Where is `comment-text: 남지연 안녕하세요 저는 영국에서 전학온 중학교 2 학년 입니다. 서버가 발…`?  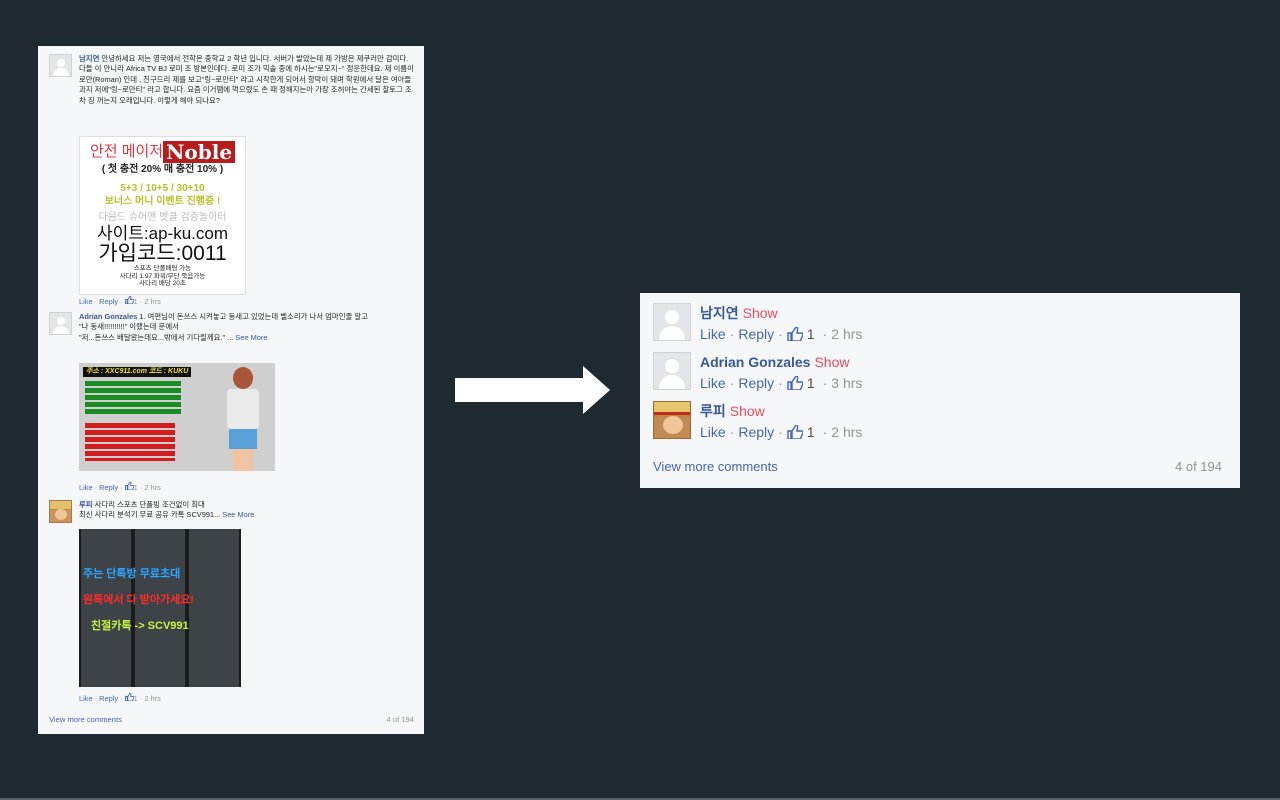
comment-text: 남지연 안녕하세요 저는 영국에서 전학온 중학교 2 학년 입니다. 서버가 발… is located at coordinates (246, 79).